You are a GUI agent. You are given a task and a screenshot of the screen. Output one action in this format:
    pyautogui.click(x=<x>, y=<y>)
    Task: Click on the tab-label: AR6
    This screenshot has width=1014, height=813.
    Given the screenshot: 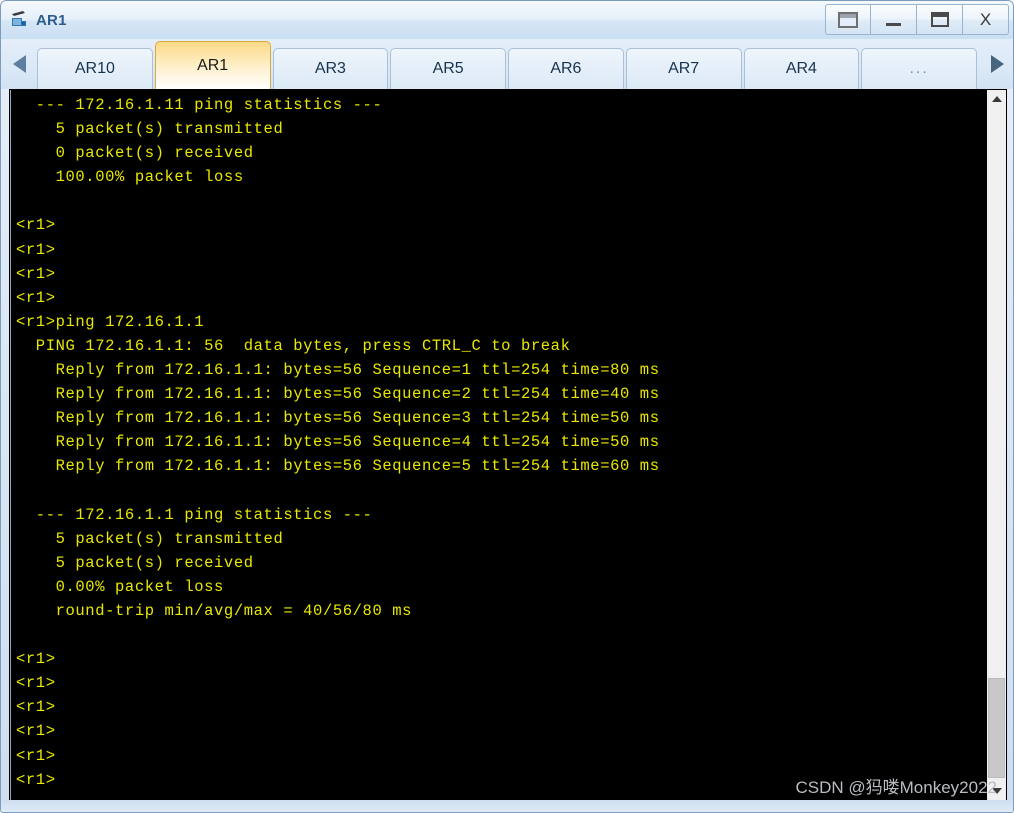 What is the action you would take?
    pyautogui.click(x=566, y=68)
    